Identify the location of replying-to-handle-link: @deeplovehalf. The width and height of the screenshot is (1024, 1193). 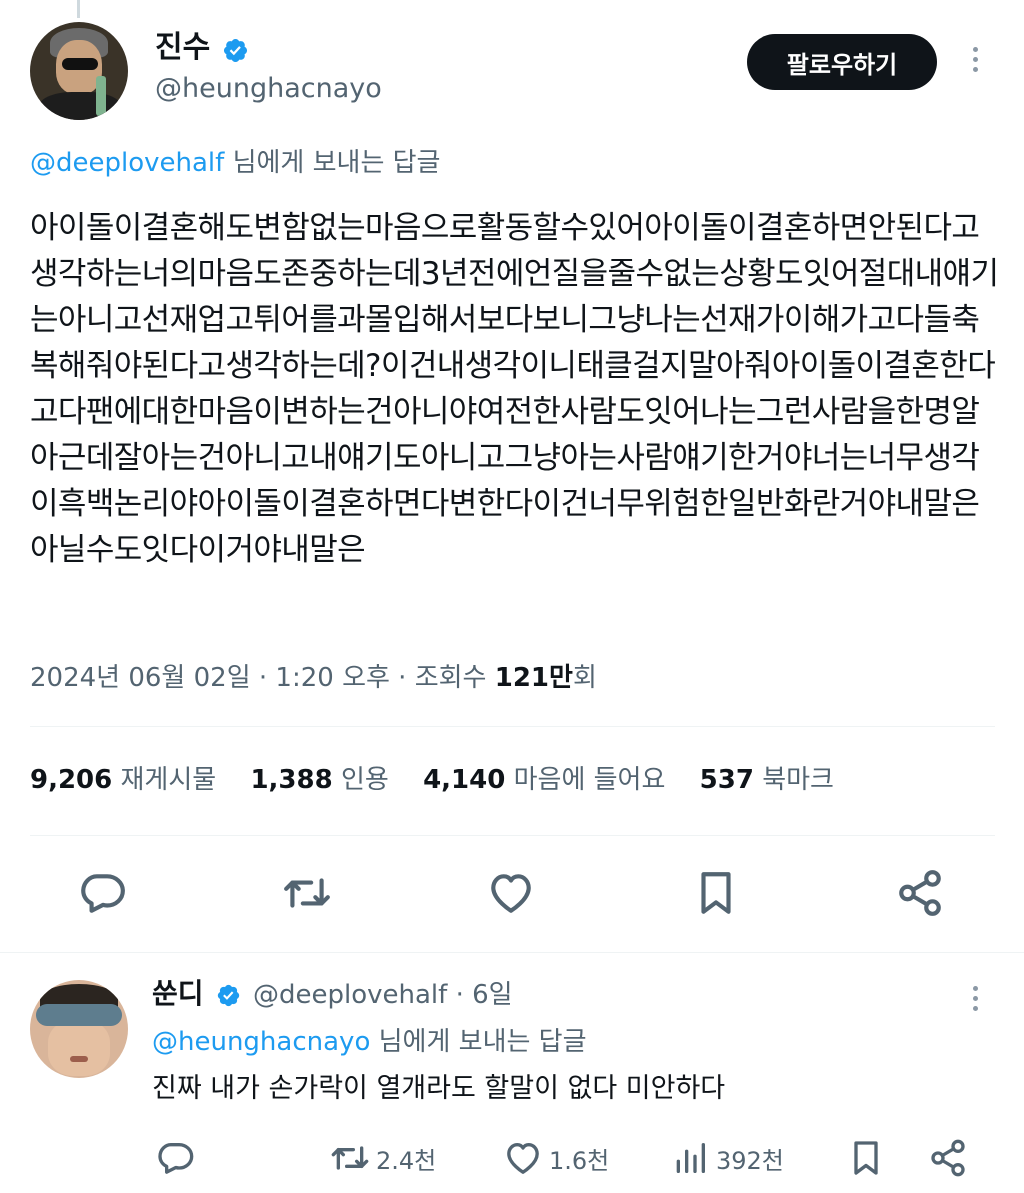
(127, 163).